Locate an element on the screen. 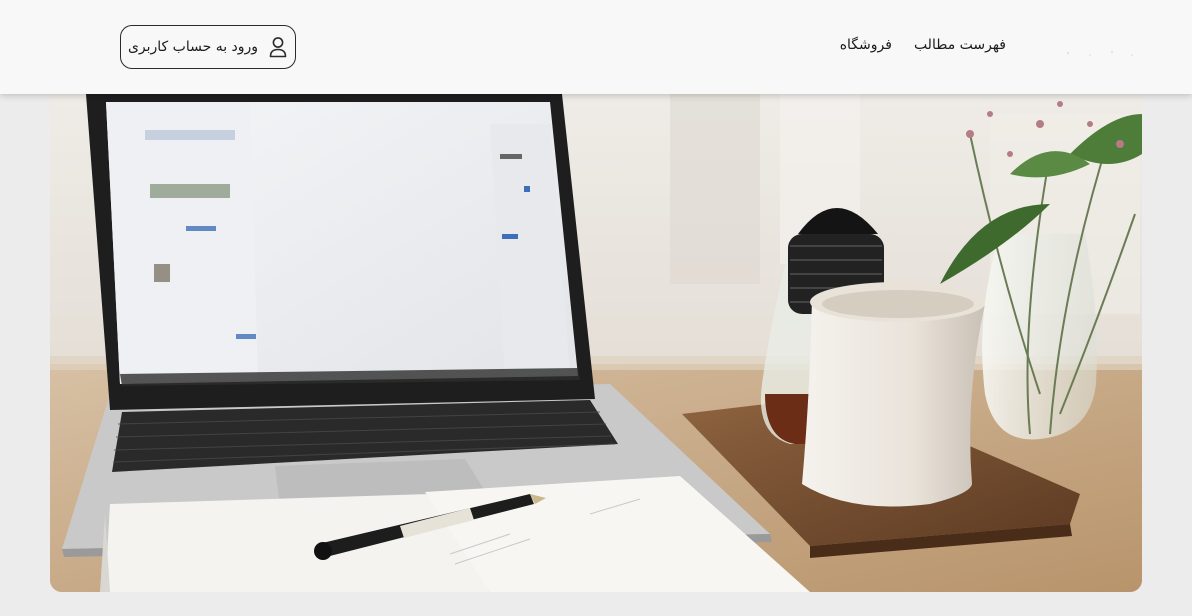  notebook is located at coordinates (297, 543).